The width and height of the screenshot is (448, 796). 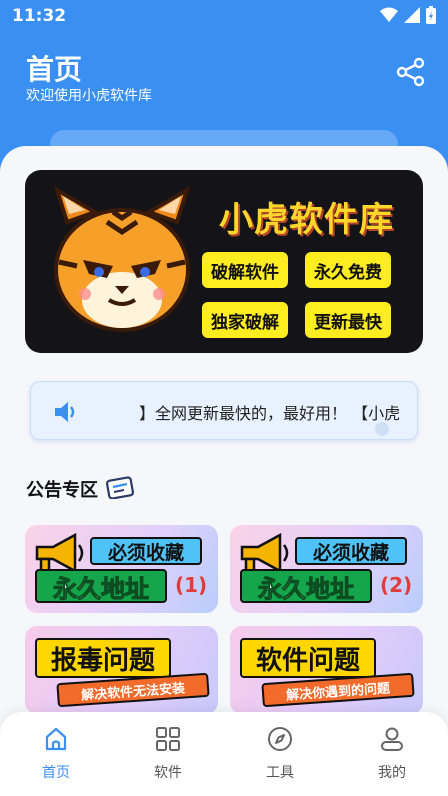 I want to click on banner-badge: 破解软件, so click(x=245, y=270).